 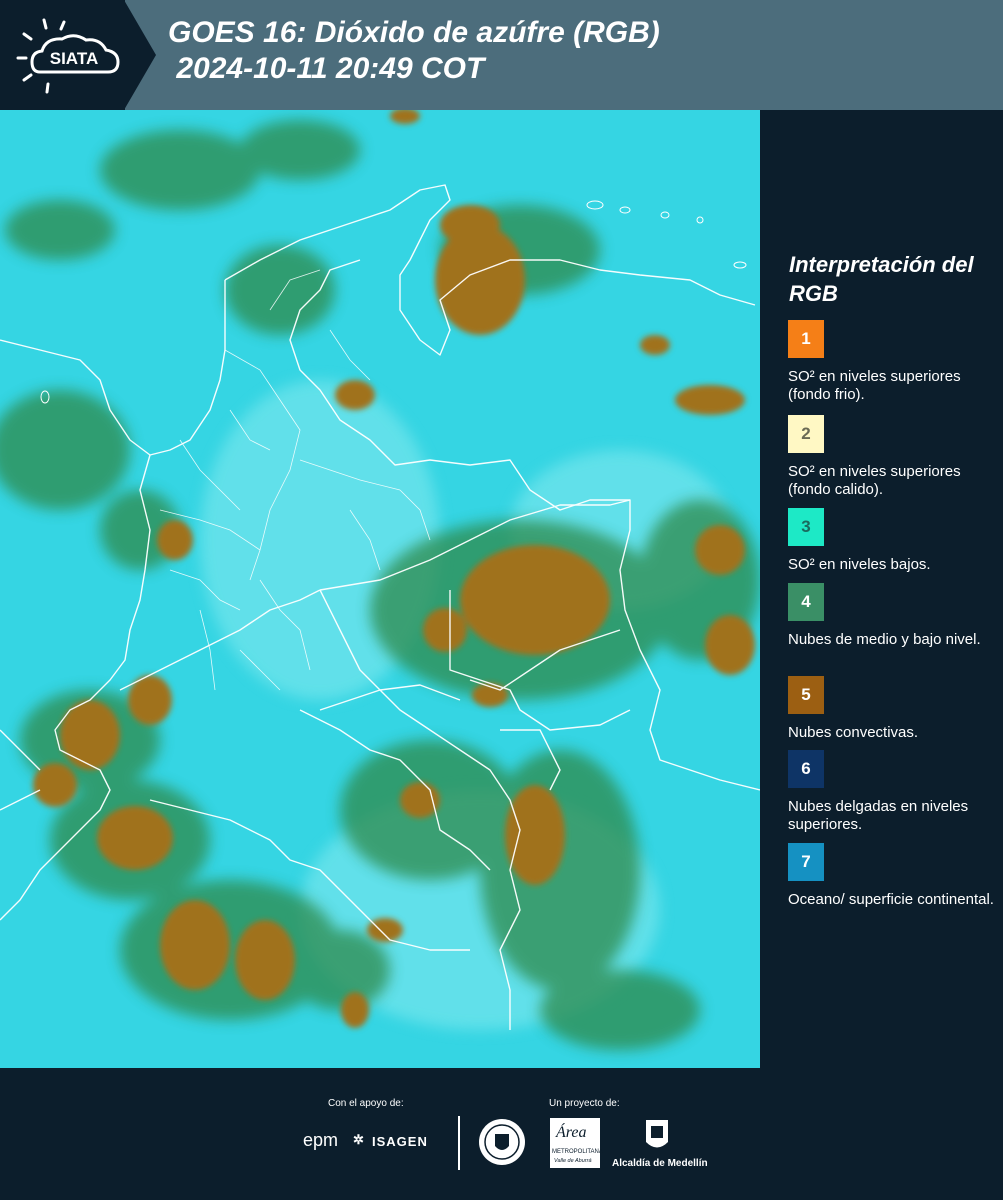 I want to click on legend-number-6: 6, so click(x=806, y=768).